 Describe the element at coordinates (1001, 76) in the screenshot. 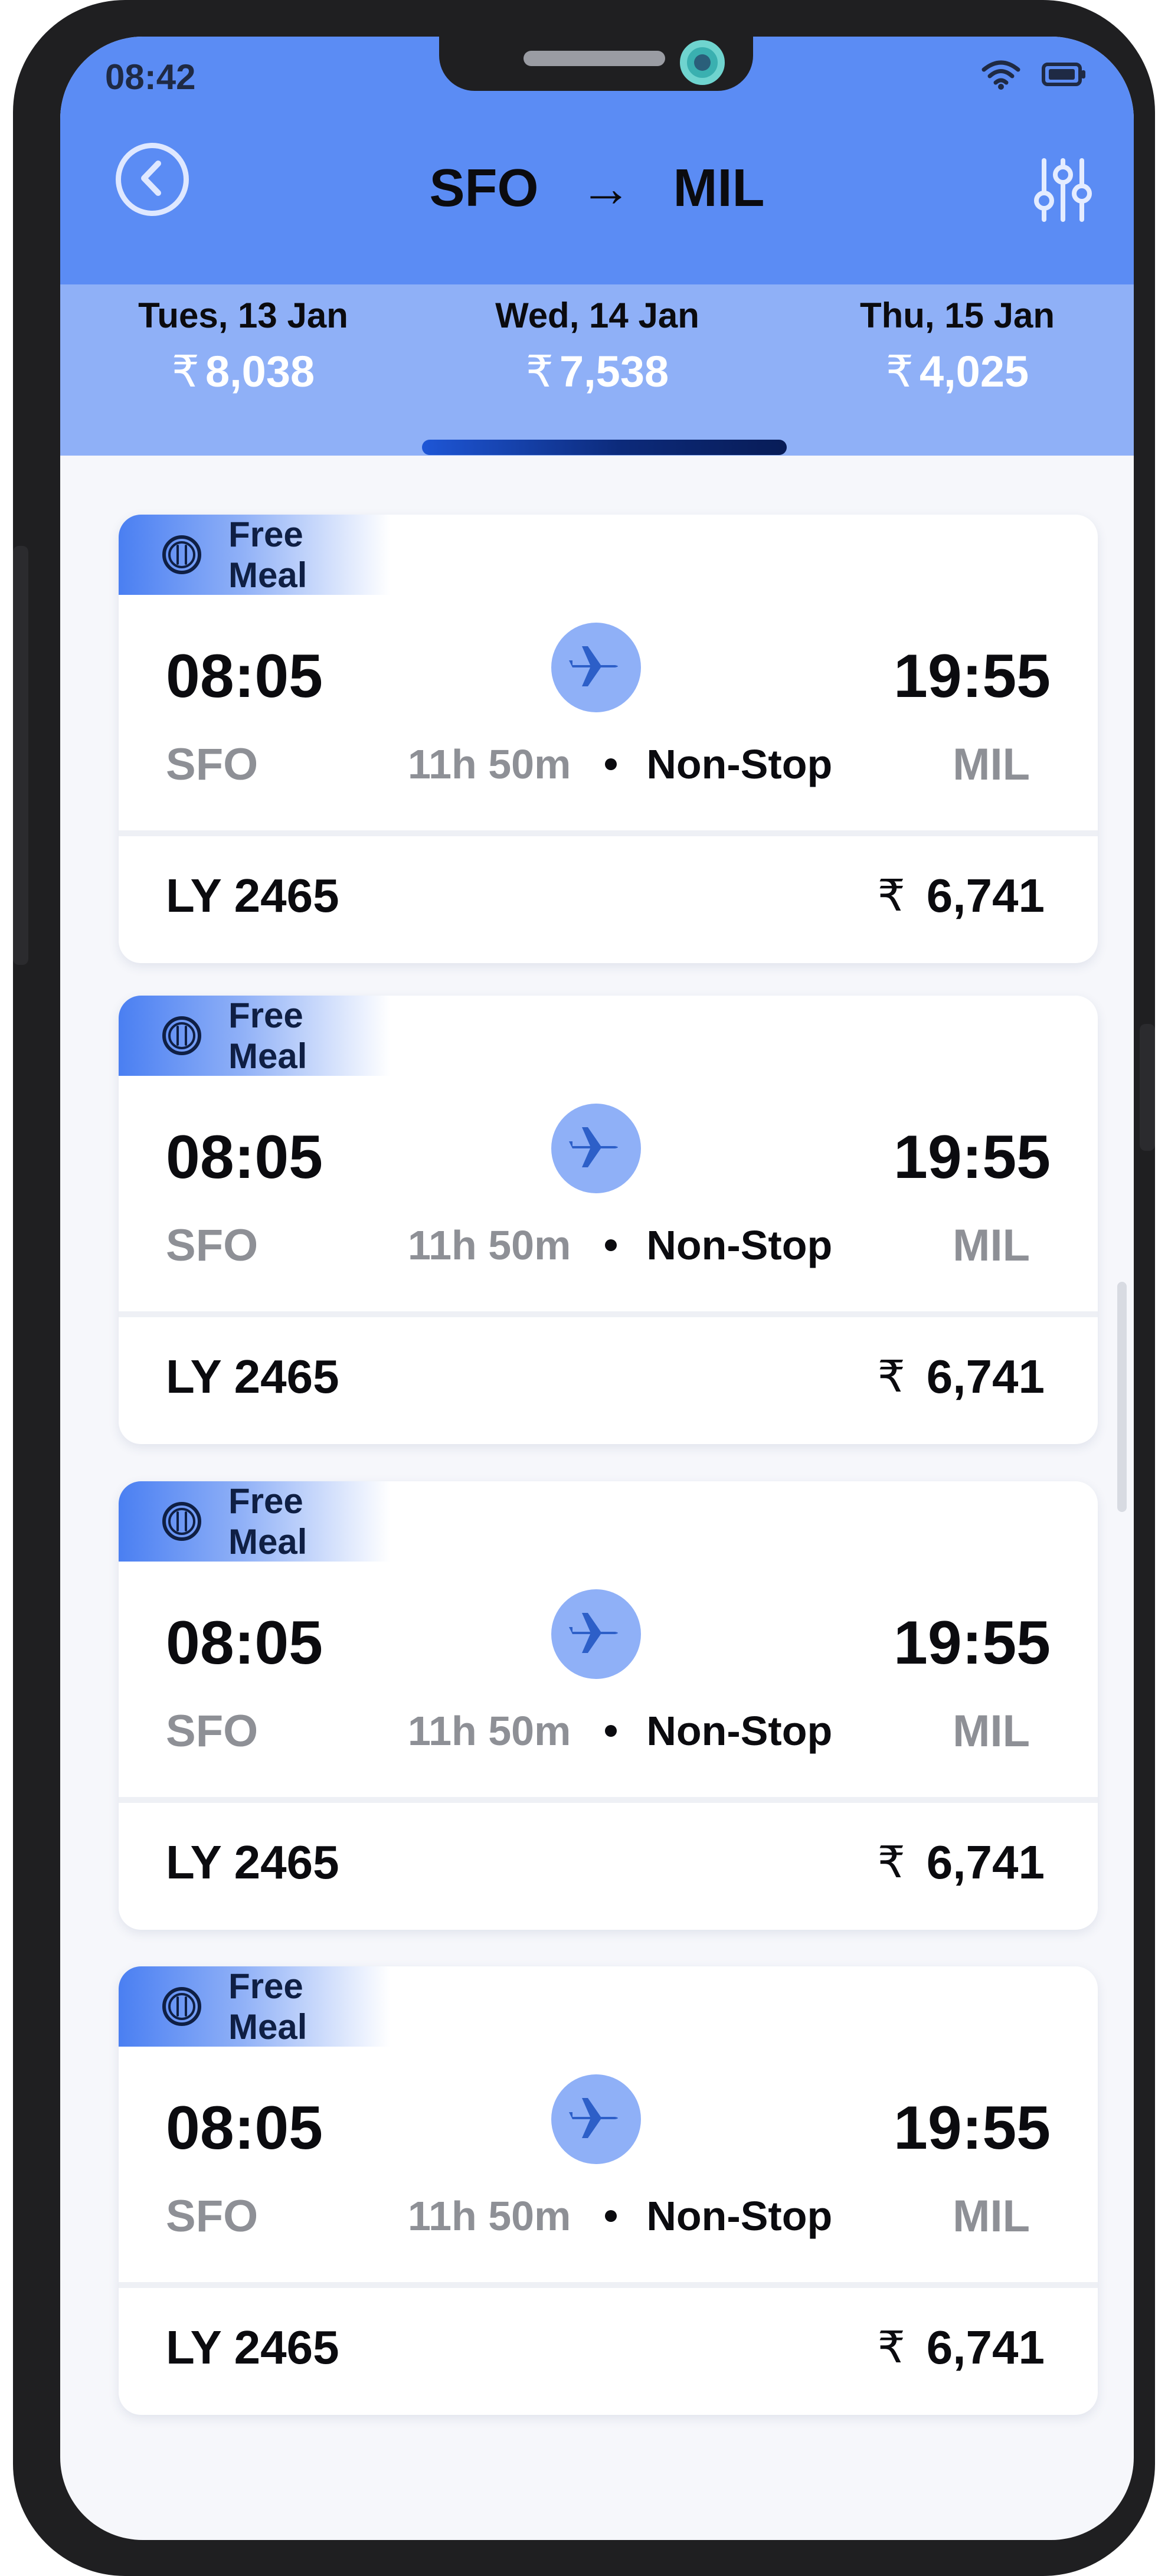

I see `wifi-icon` at that location.